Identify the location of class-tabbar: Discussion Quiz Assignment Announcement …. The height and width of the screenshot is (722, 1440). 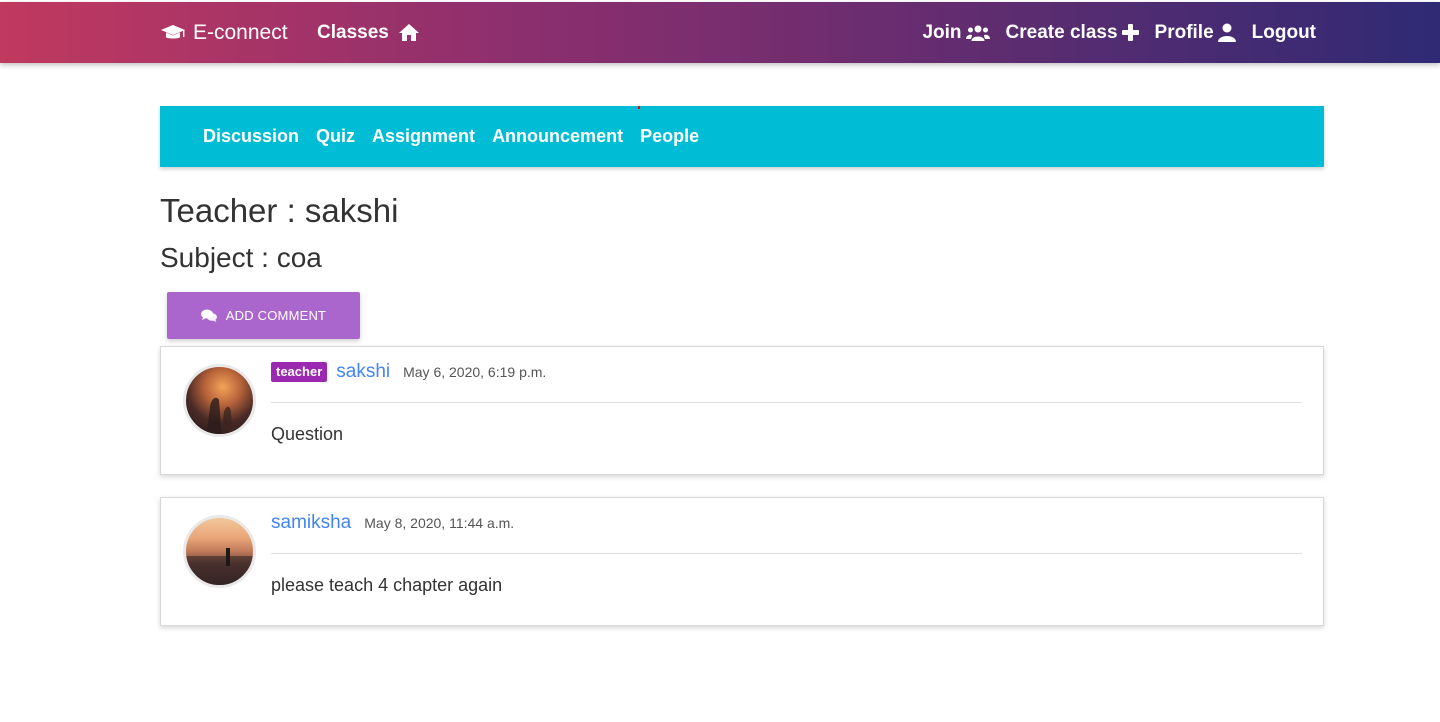
(742, 136).